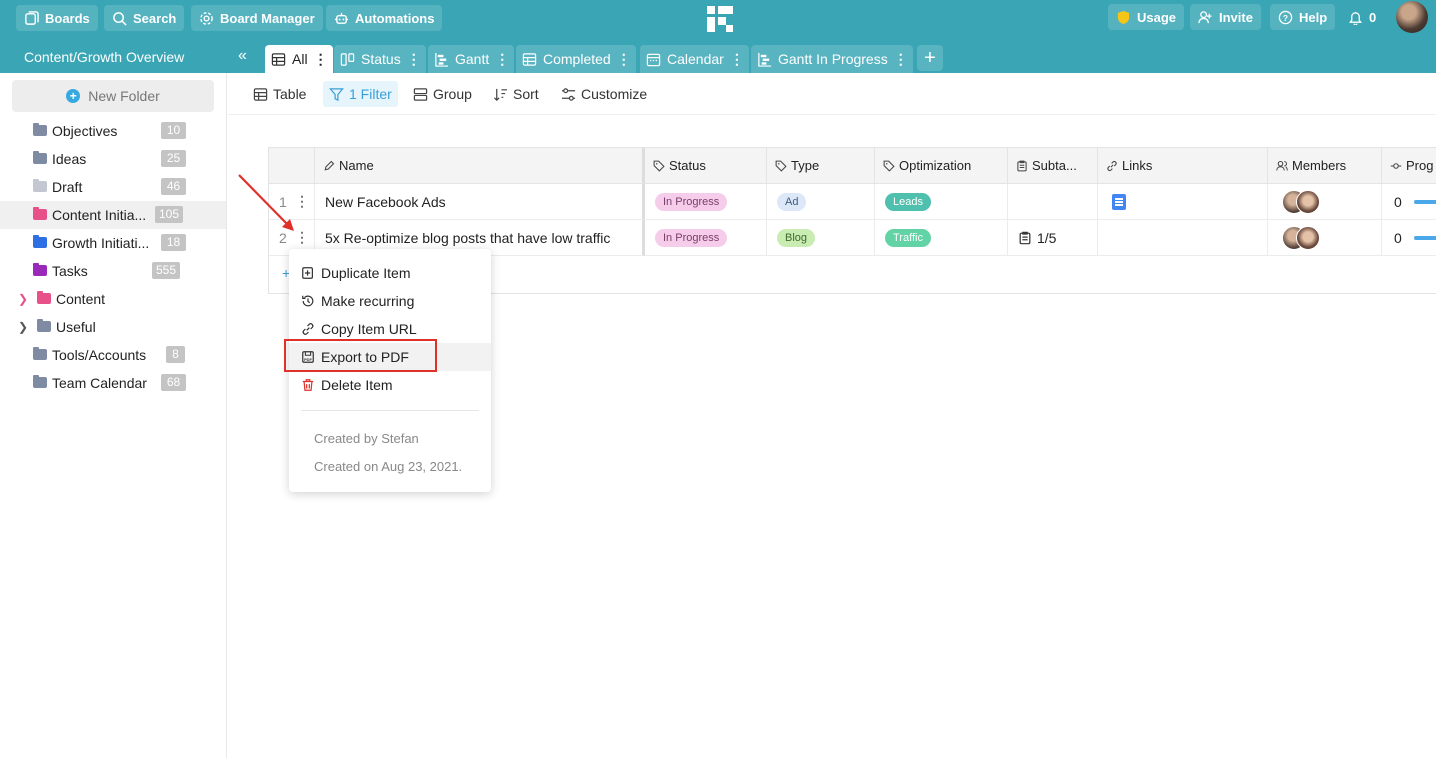  Describe the element at coordinates (471, 59) in the screenshot. I see `tab-gantt: Gantt ⋮` at that location.